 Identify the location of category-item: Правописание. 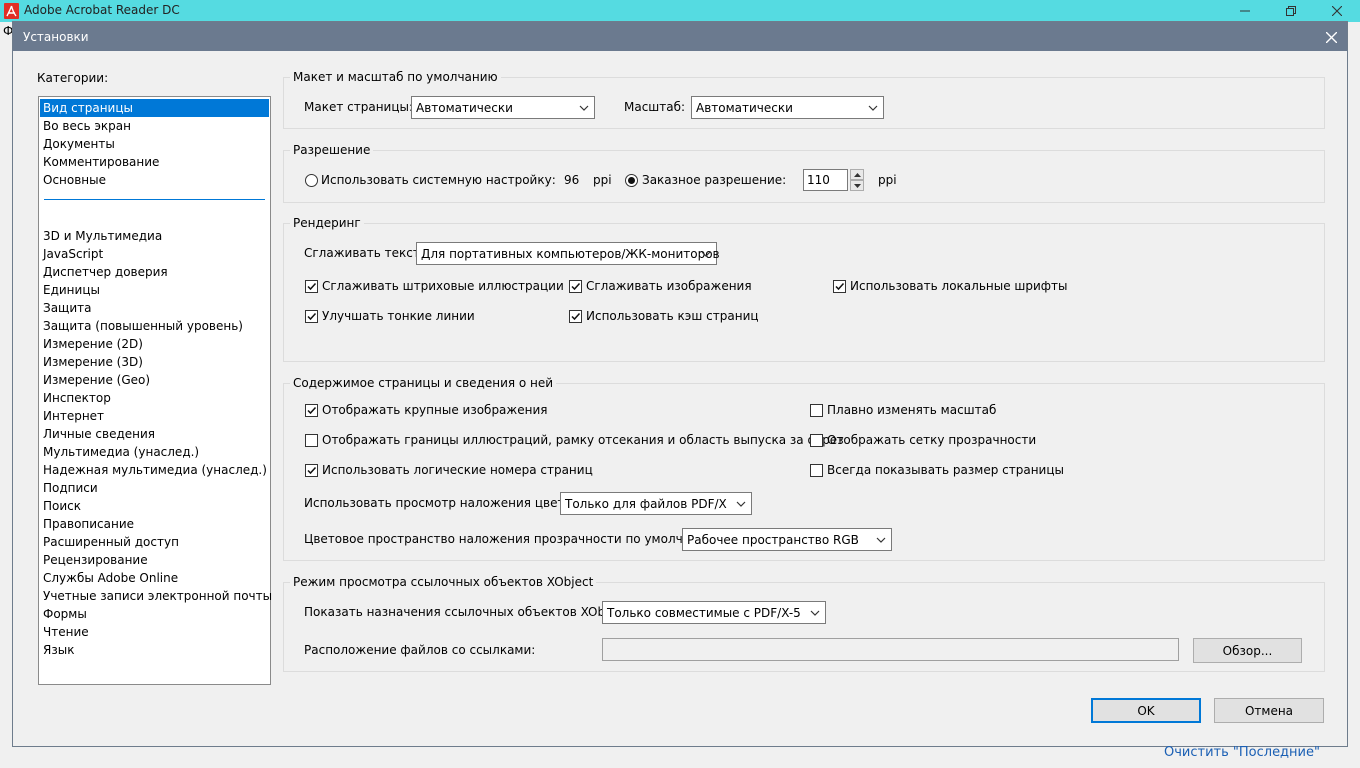
(154, 524).